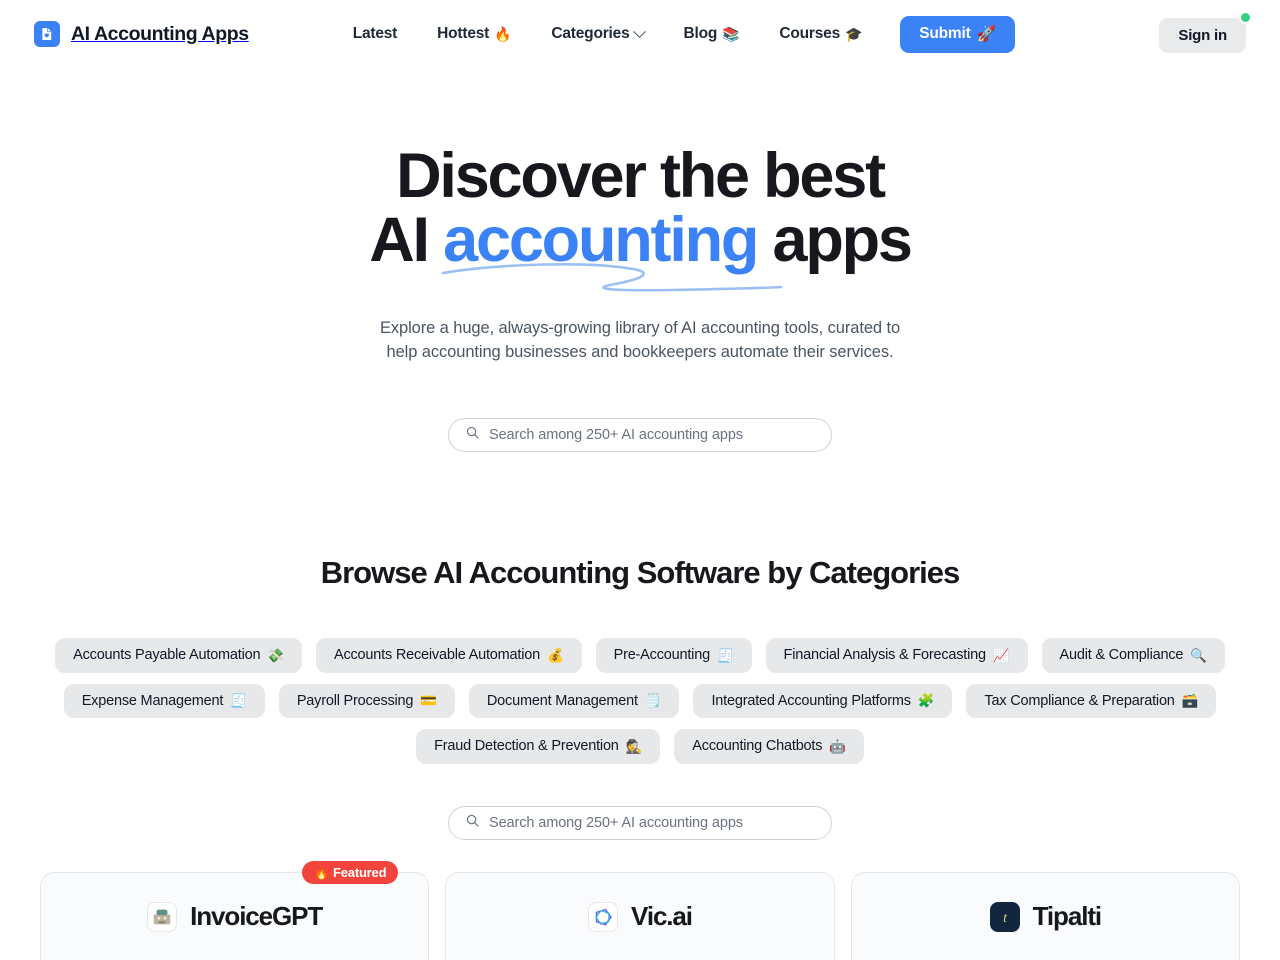  I want to click on magnifying-glass-icon: 🔍, so click(1198, 655).